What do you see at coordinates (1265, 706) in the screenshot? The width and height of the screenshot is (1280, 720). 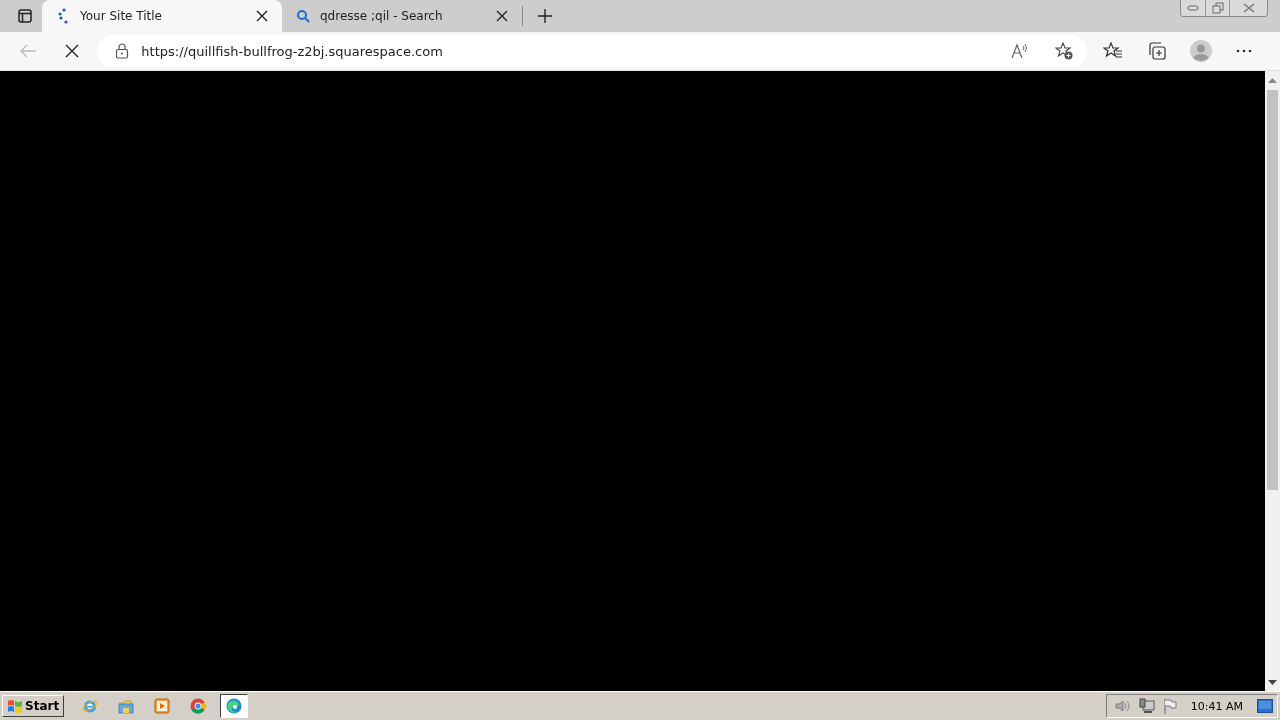 I see `show-desktop-icon` at bounding box center [1265, 706].